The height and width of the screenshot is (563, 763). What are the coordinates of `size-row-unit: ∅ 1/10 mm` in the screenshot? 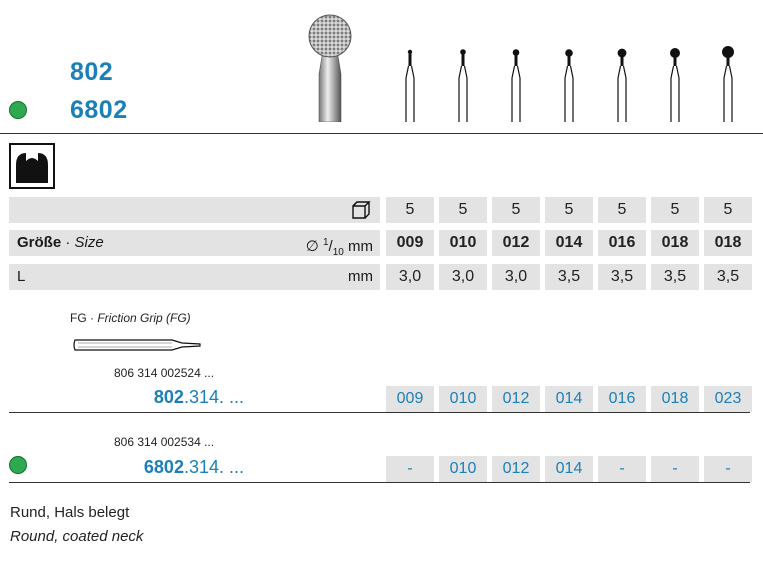 It's located at (339, 247).